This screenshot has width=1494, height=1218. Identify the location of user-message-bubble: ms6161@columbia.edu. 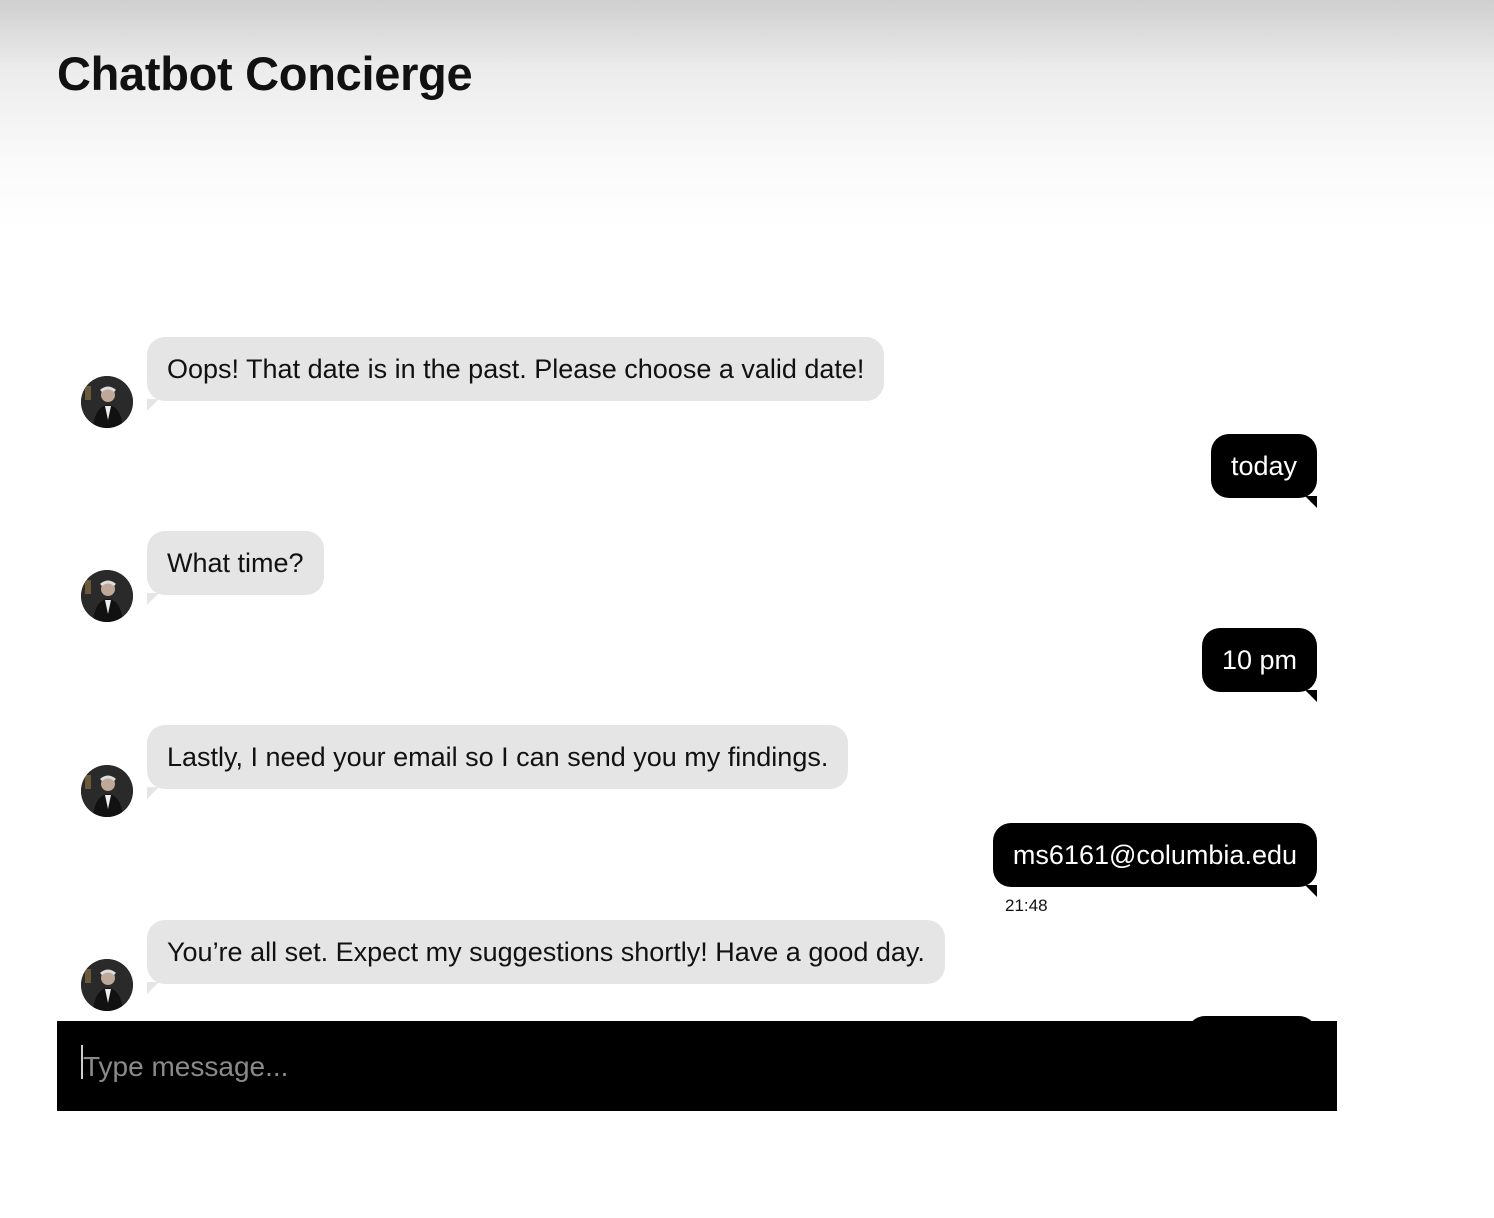
(1155, 860).